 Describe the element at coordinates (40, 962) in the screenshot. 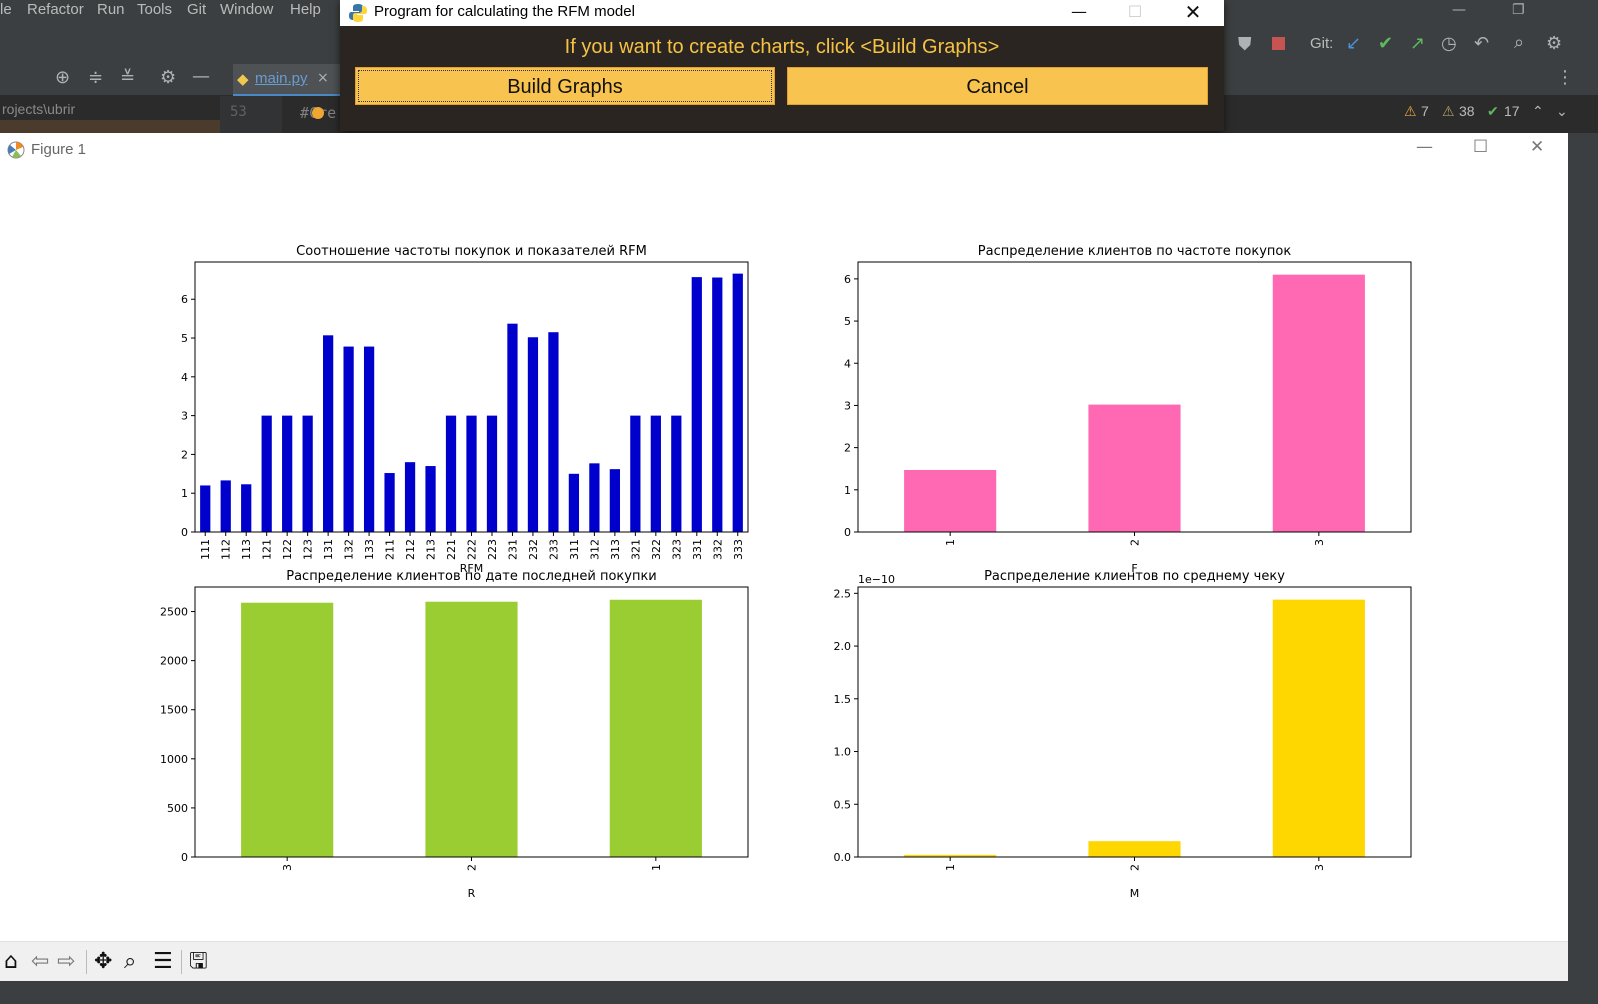

I see `back-icon: ⇦` at that location.